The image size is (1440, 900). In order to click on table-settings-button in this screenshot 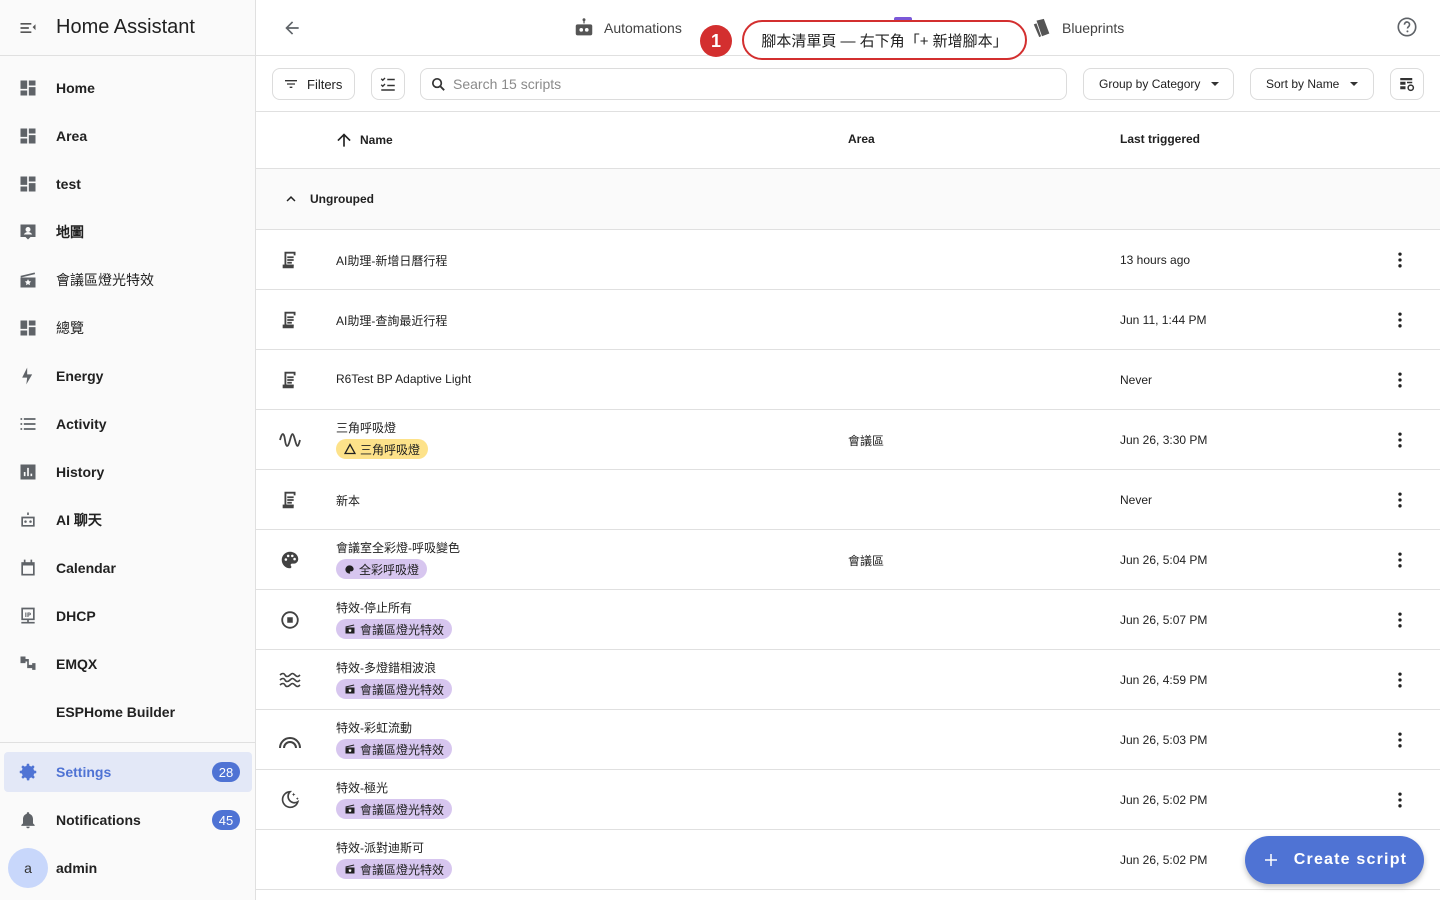, I will do `click(1407, 84)`.